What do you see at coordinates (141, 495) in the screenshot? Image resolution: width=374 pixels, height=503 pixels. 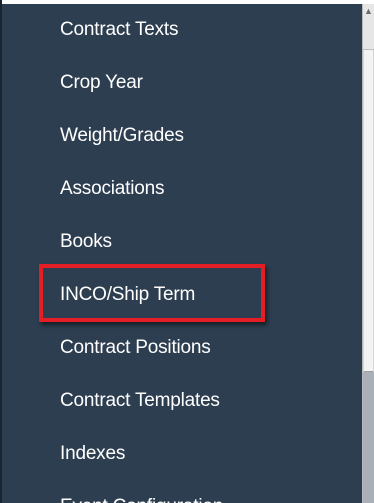 I see `menu-item-event-configuration: Event Configuration` at bounding box center [141, 495].